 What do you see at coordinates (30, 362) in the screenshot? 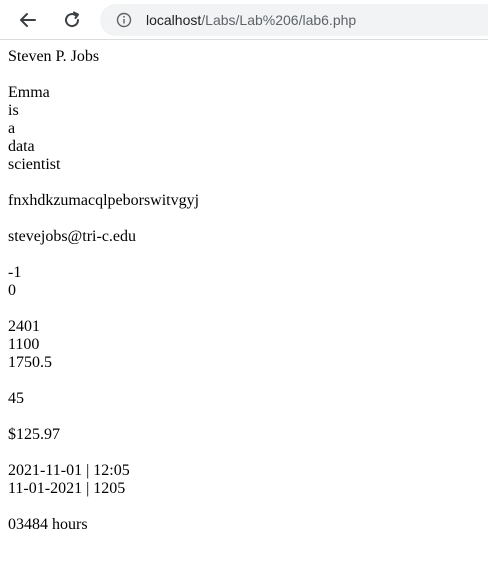
I see `number-value: 1750.5` at bounding box center [30, 362].